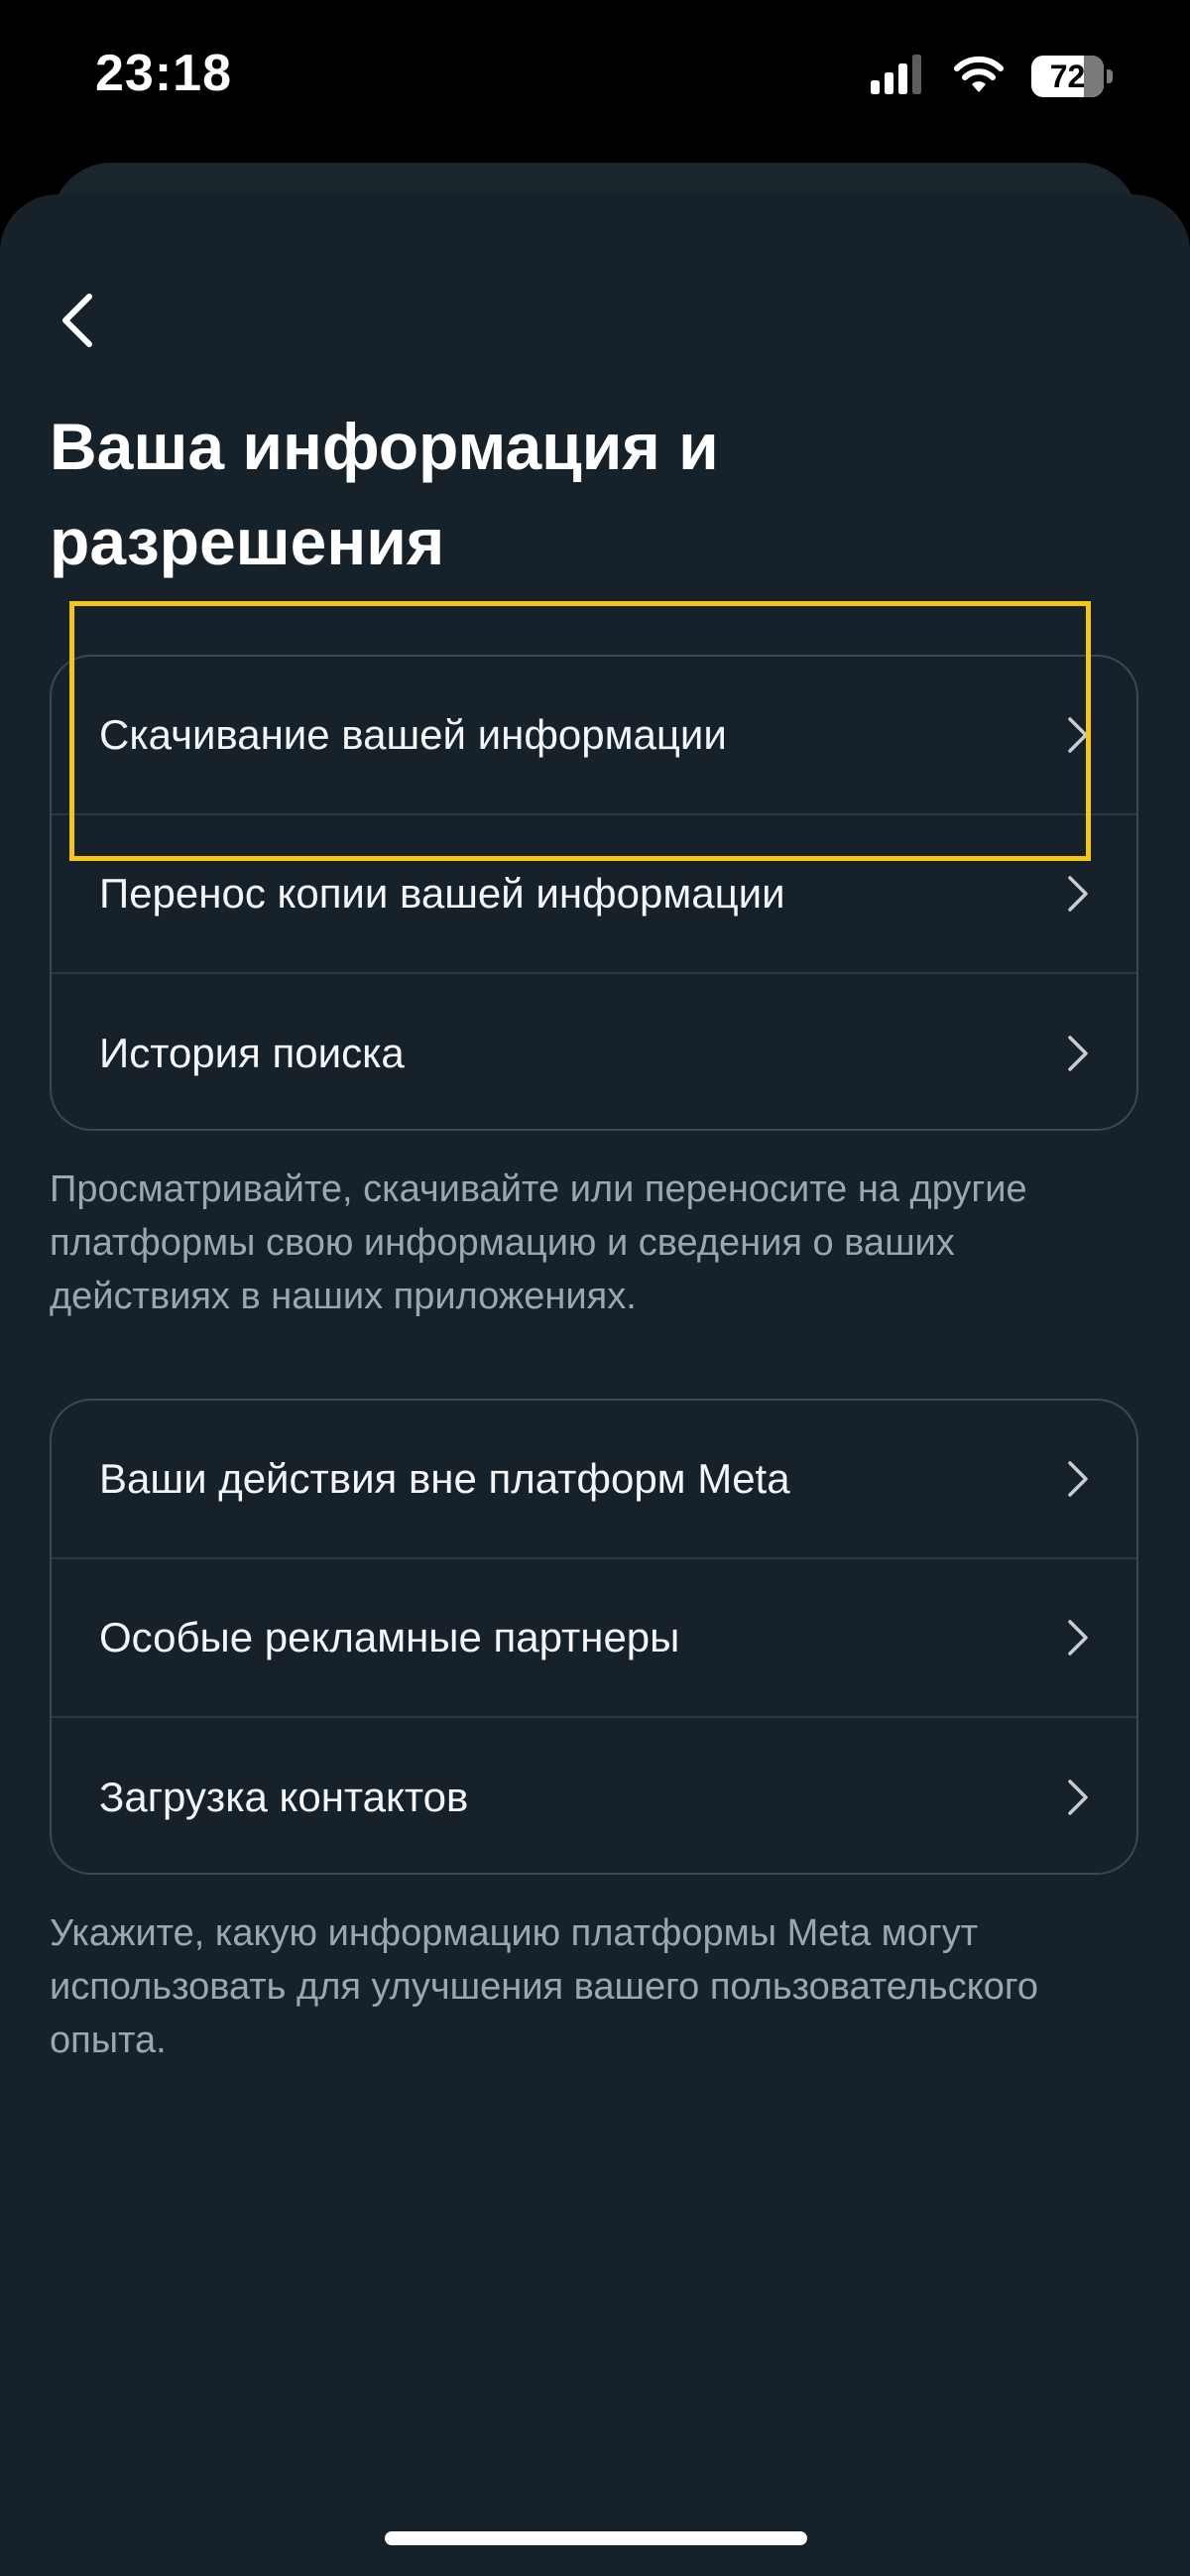 This screenshot has height=2576, width=1190. What do you see at coordinates (595, 79) in the screenshot?
I see `status-bar: 23:18 72` at bounding box center [595, 79].